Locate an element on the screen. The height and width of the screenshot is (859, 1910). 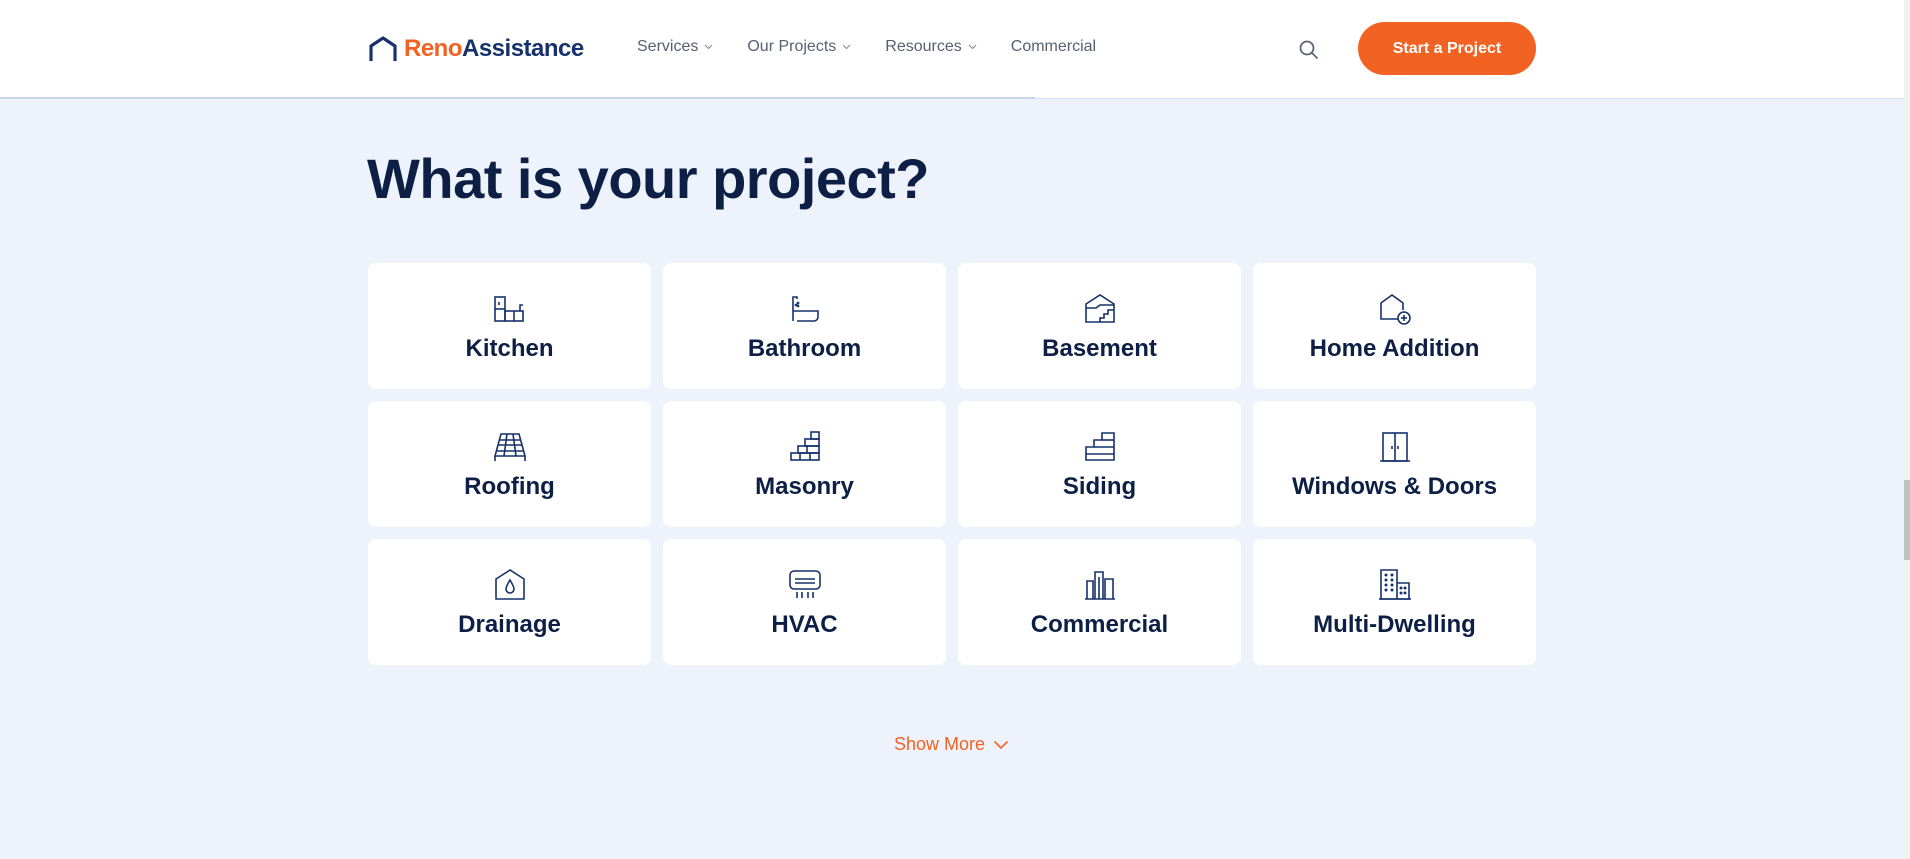
project-card-label: Kitchen is located at coordinates (509, 348).